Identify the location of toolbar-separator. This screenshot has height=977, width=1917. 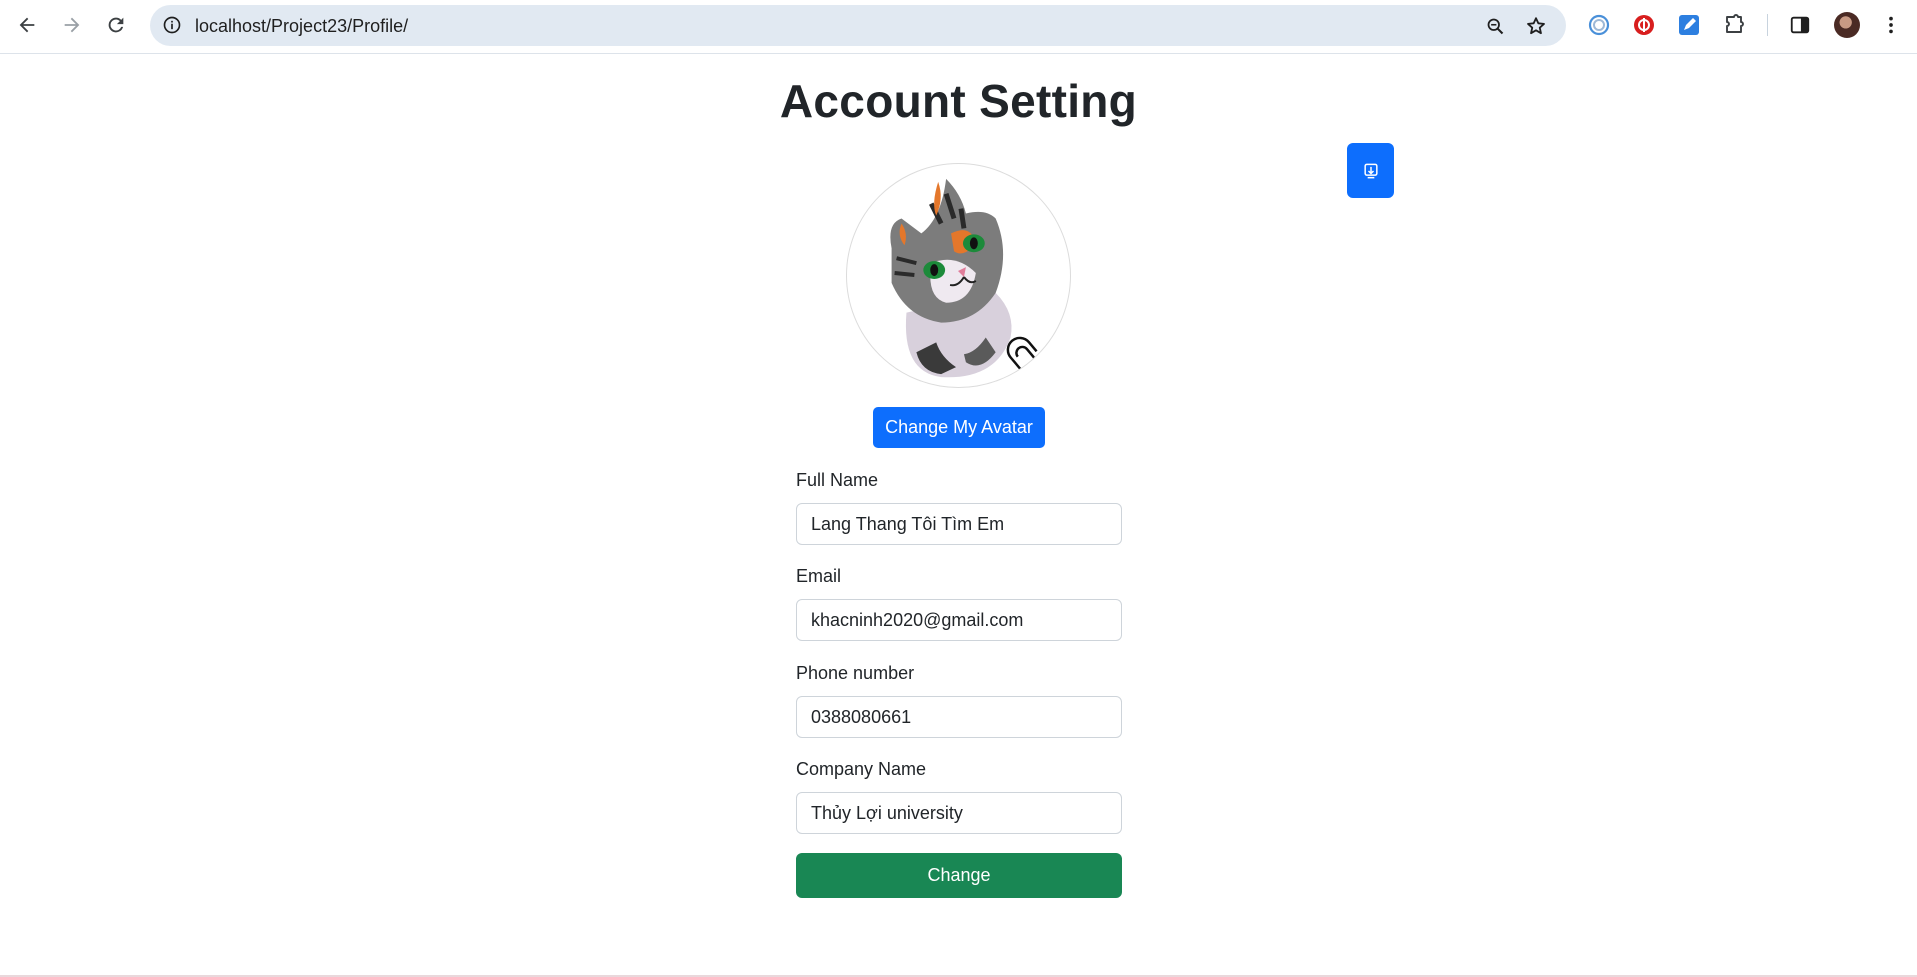
(1767, 25).